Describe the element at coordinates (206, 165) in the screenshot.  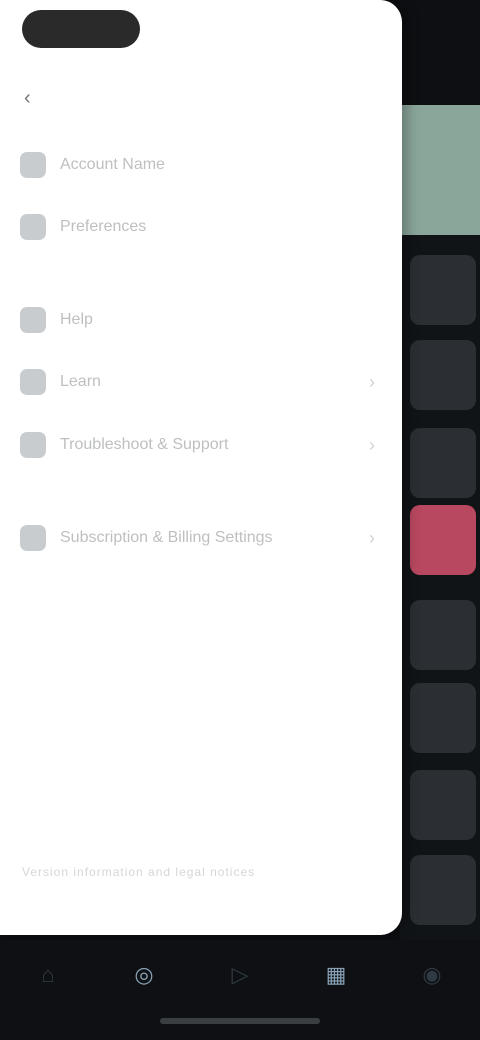
I see `menu-item-account: Account Name` at that location.